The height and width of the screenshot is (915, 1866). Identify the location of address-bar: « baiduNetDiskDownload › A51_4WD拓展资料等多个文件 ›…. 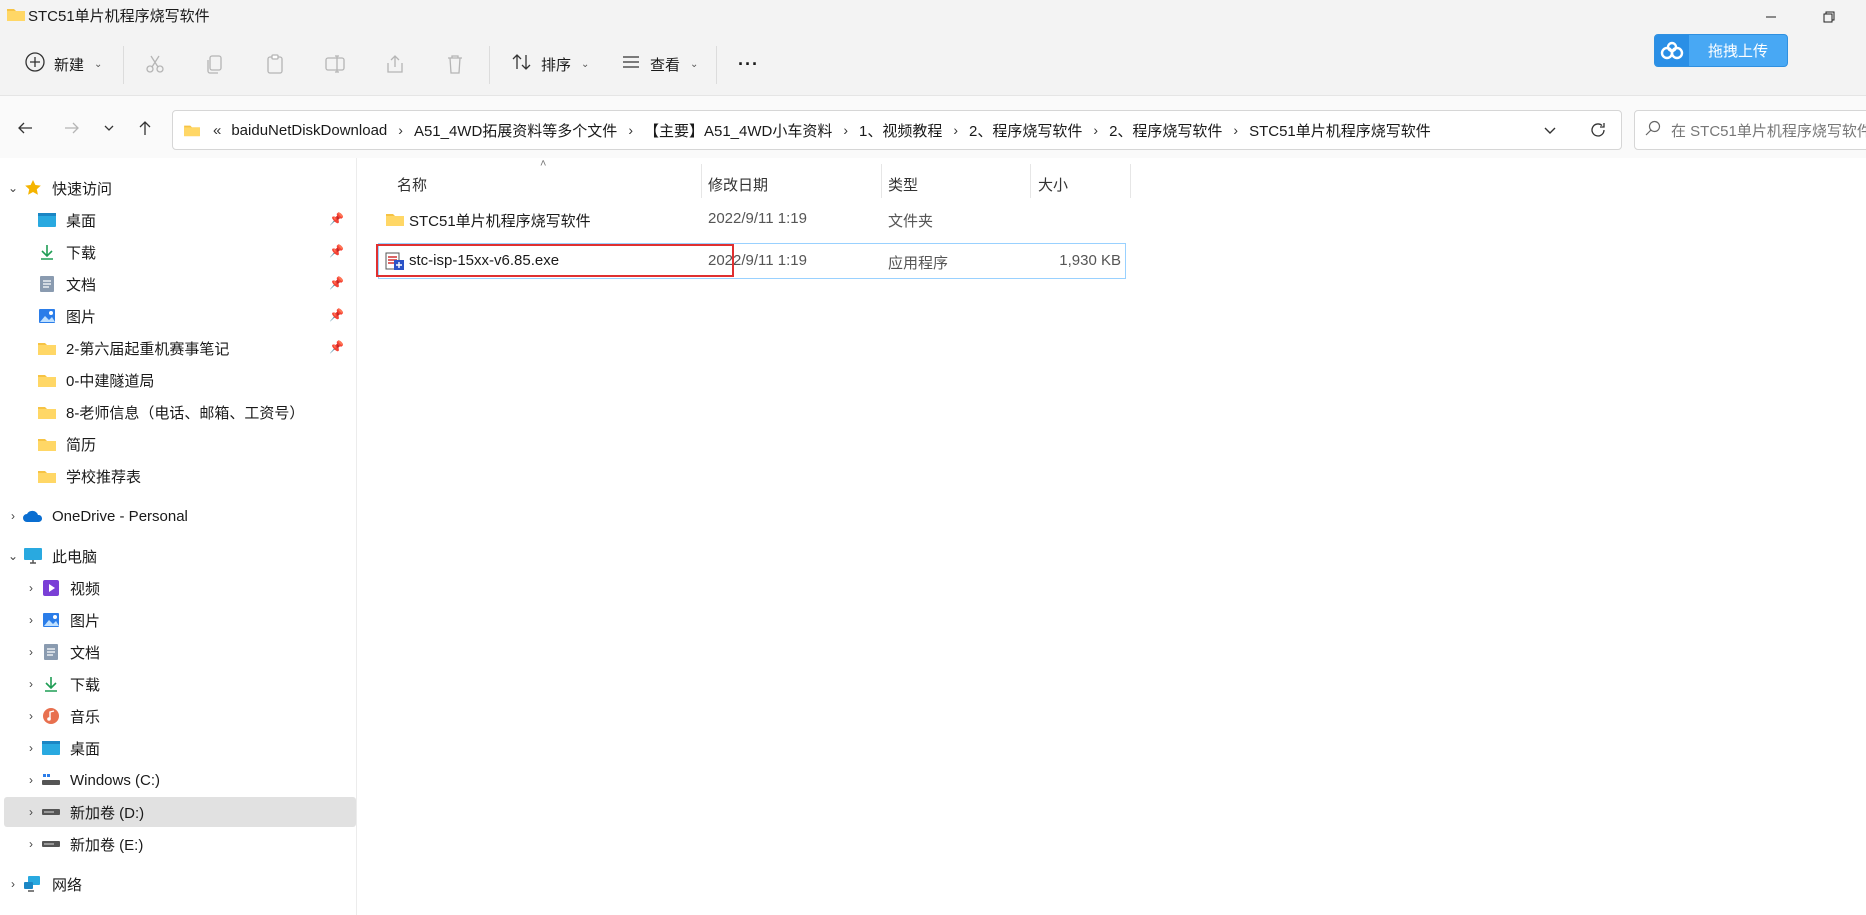
(897, 130).